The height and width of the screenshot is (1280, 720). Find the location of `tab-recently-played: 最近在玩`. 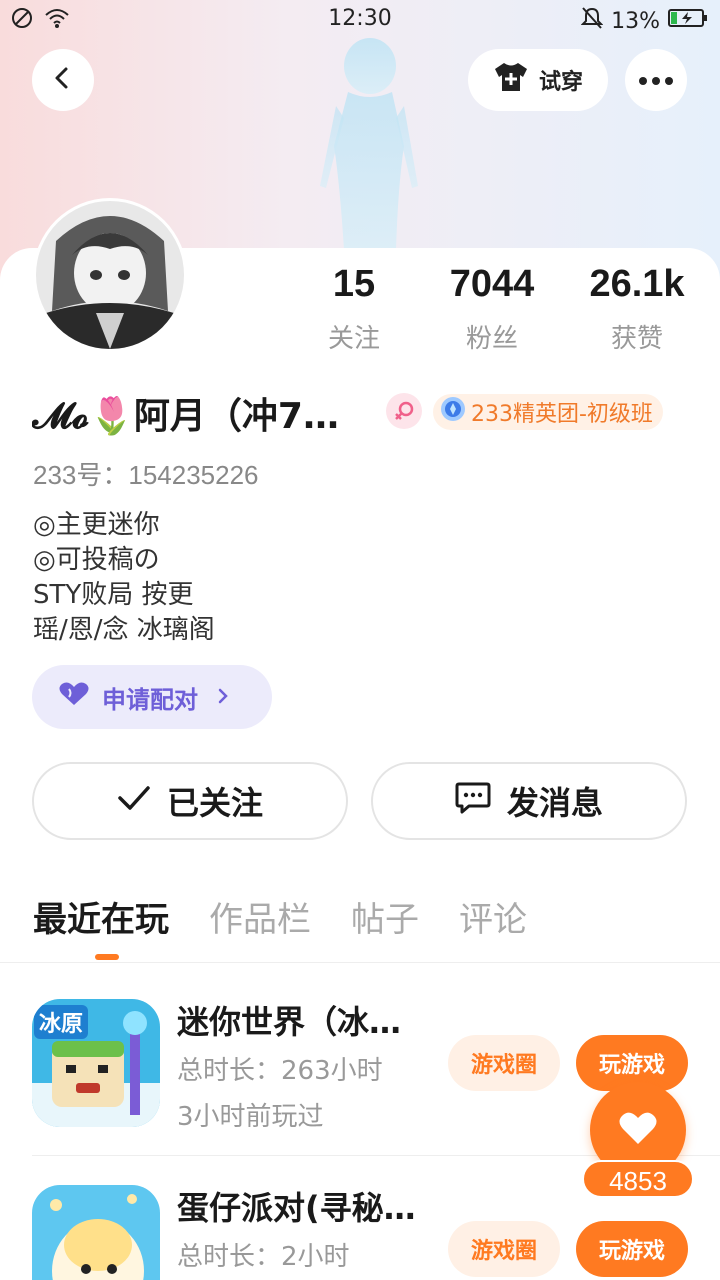

tab-recently-played: 最近在玩 is located at coordinates (101, 916).